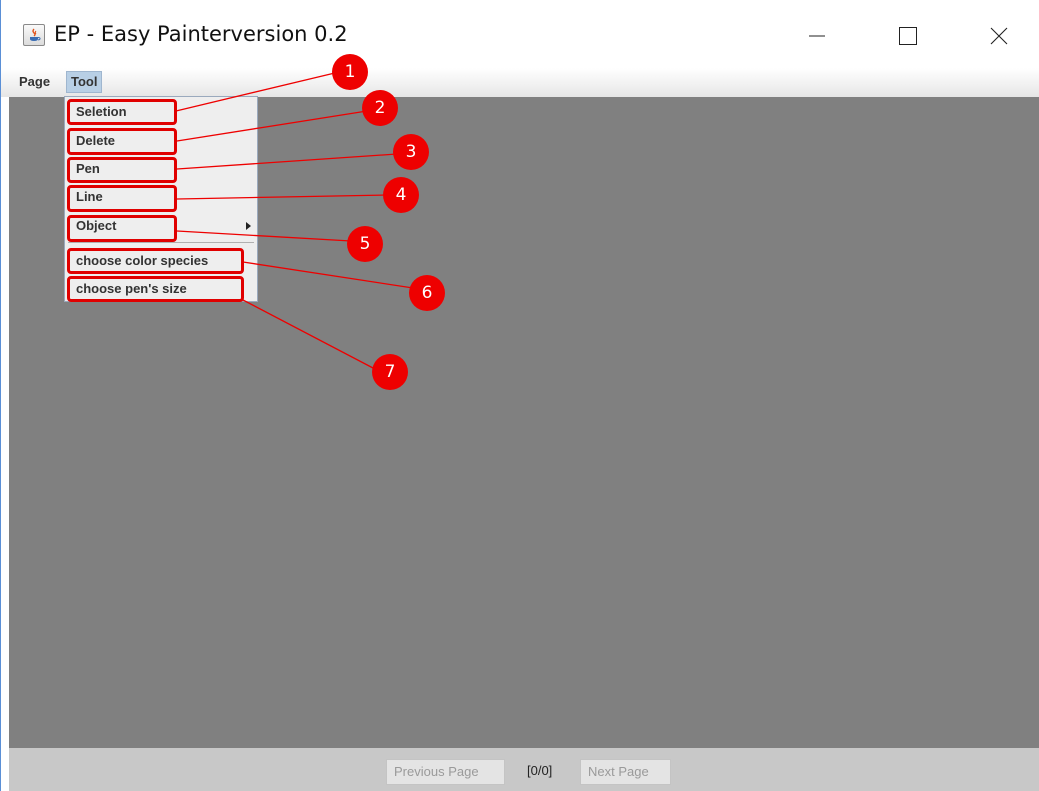 The image size is (1039, 791). I want to click on annotation-marker: 3, so click(411, 152).